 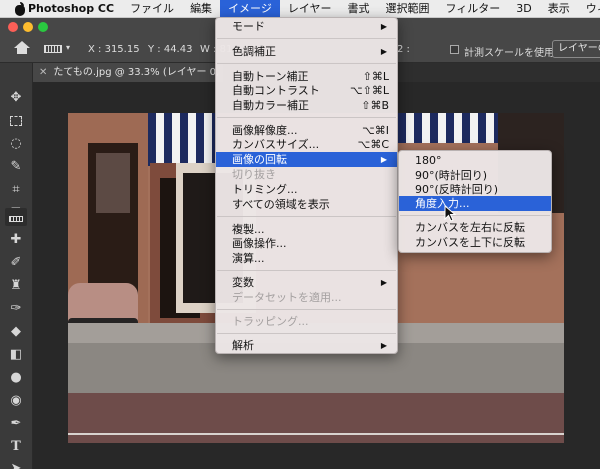 What do you see at coordinates (306, 130) in the screenshot?
I see `menu-item-image-size: 画像解像度... ⌥⌘I` at bounding box center [306, 130].